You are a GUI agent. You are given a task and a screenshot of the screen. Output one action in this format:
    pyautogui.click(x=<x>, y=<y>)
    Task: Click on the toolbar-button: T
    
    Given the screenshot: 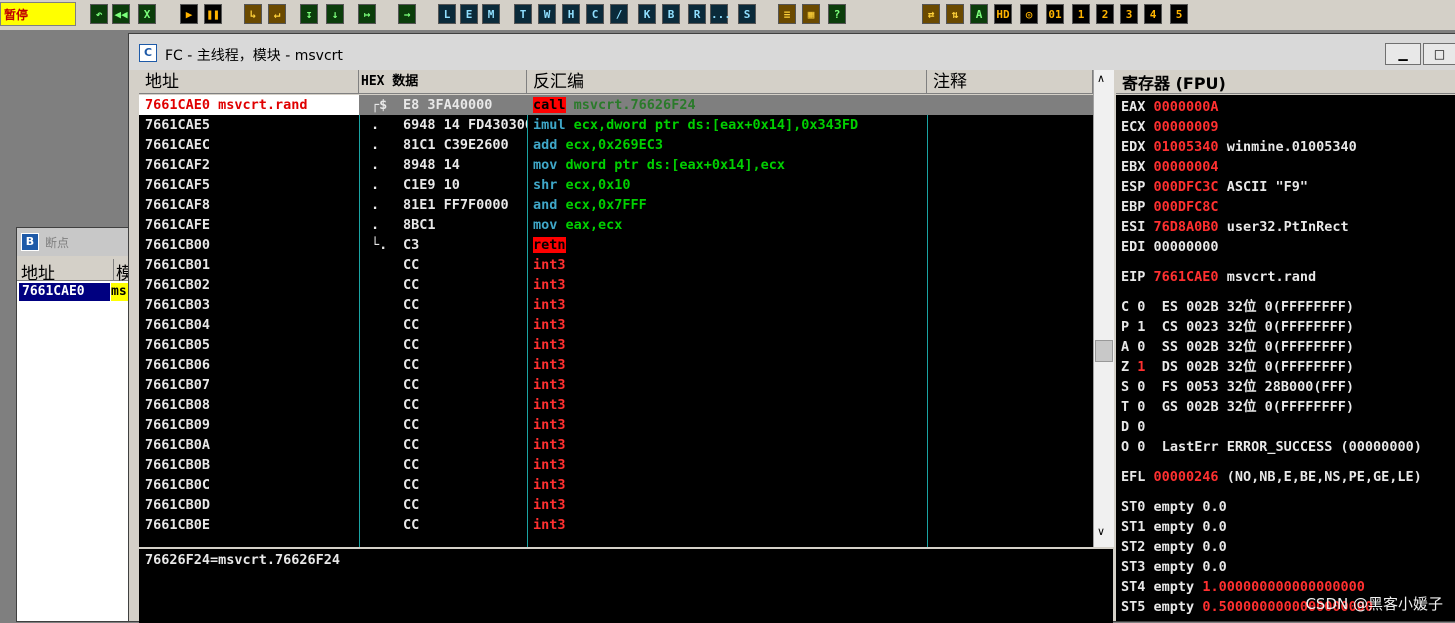 What is the action you would take?
    pyautogui.click(x=523, y=14)
    